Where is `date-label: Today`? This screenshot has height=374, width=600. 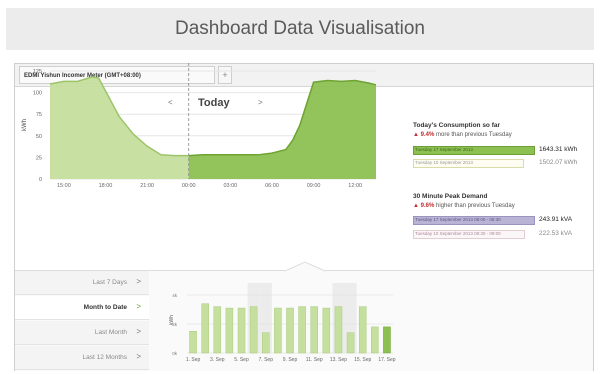 date-label: Today is located at coordinates (214, 103).